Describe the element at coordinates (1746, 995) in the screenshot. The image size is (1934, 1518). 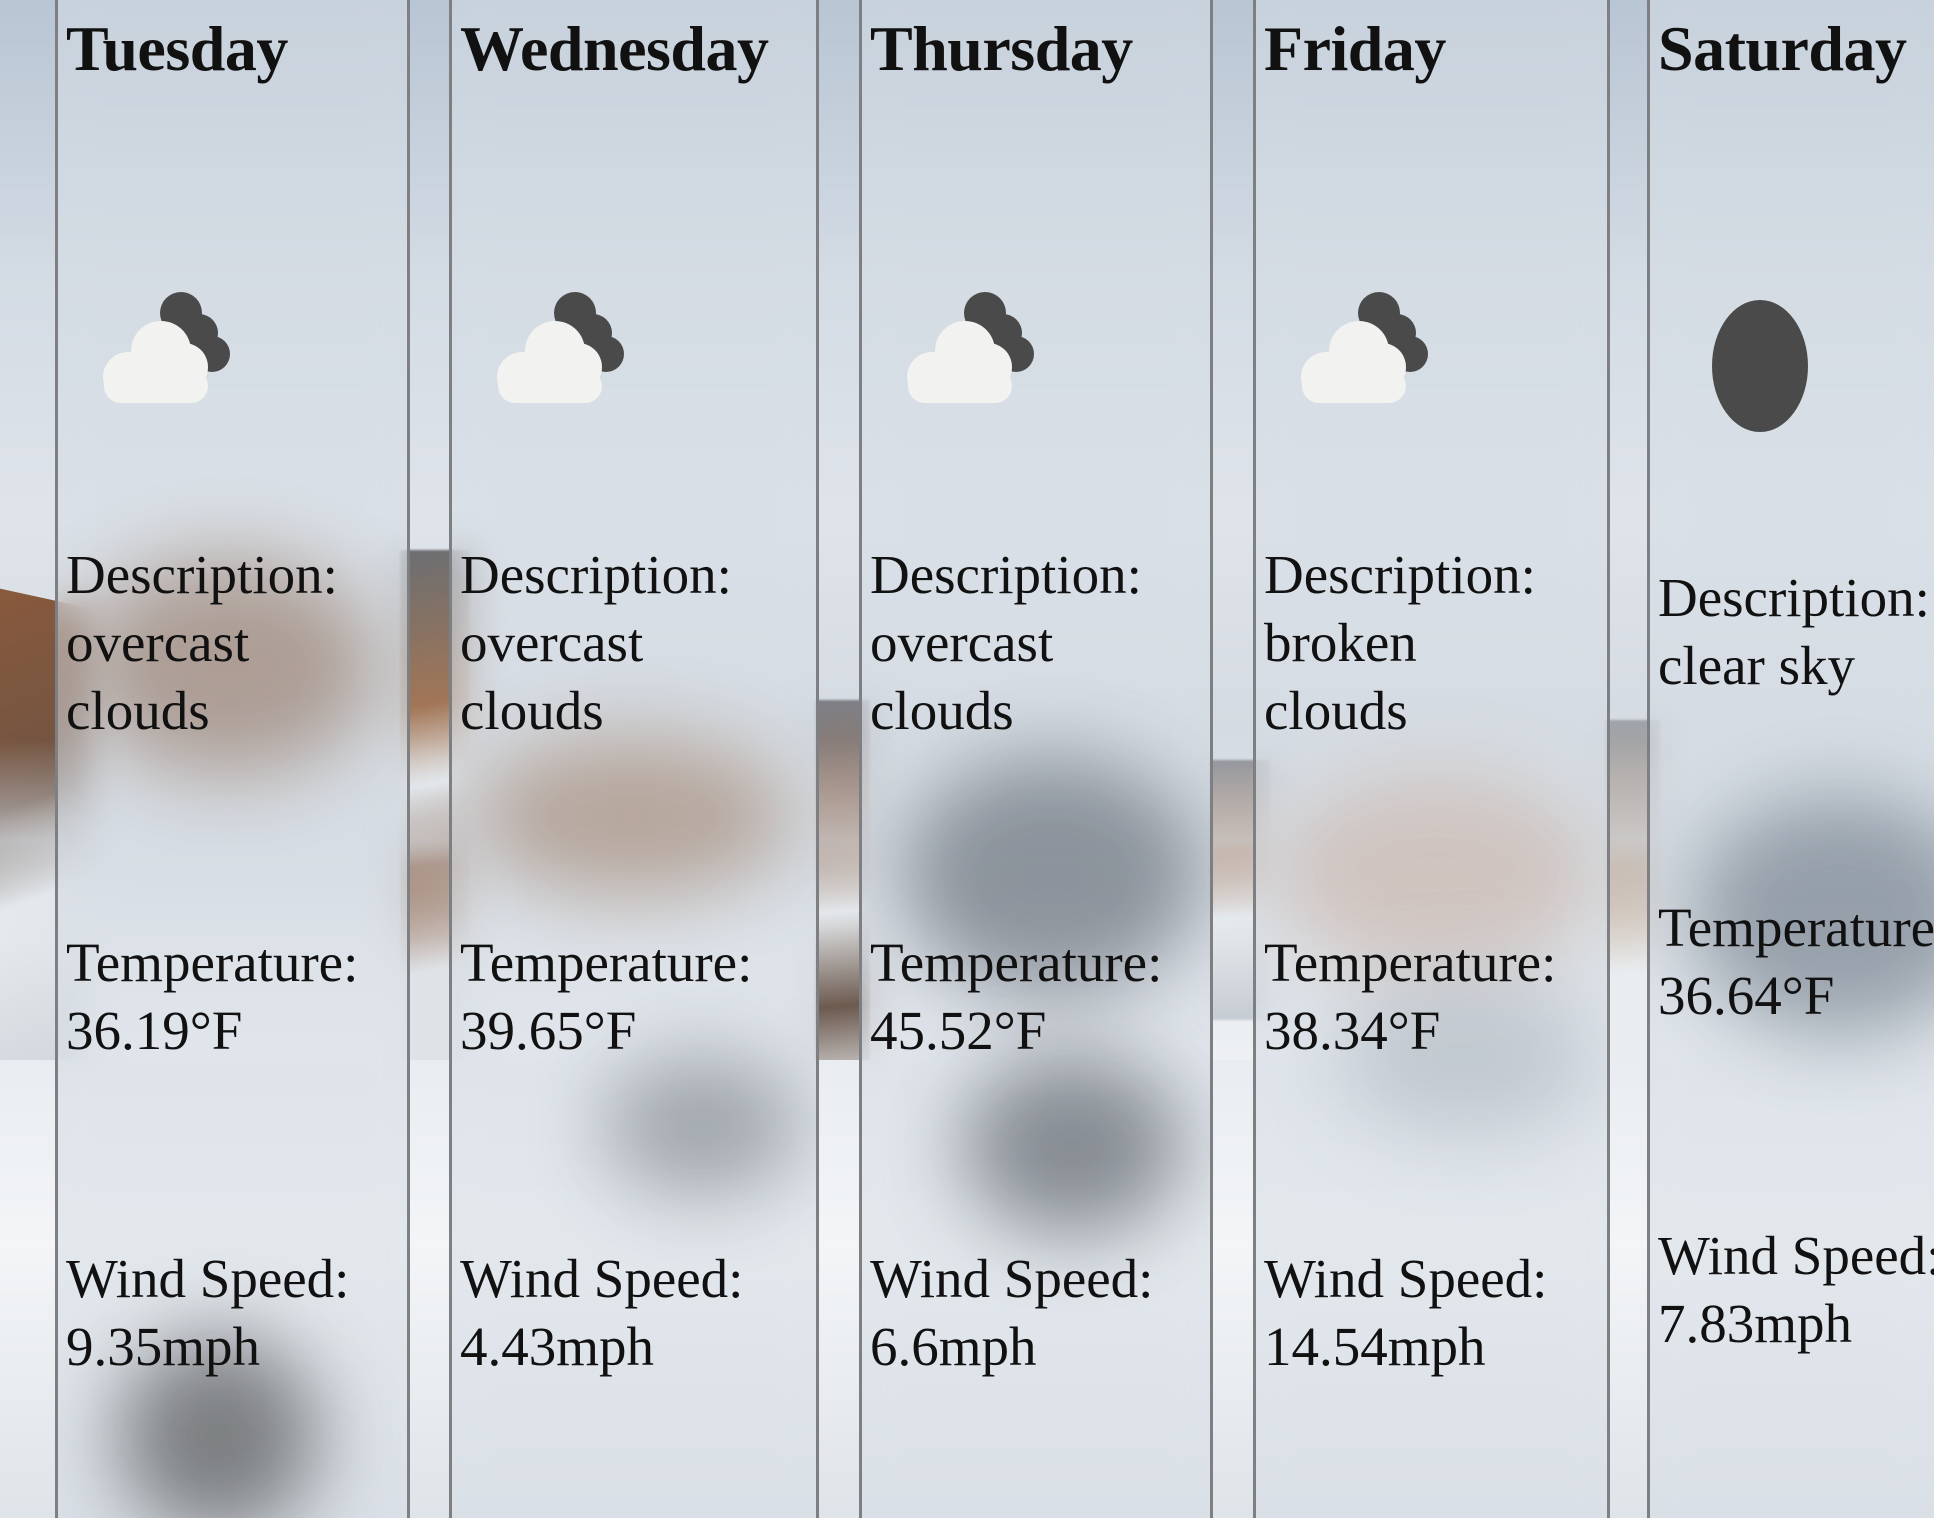
I see `temperature-value: 36.64°F` at that location.